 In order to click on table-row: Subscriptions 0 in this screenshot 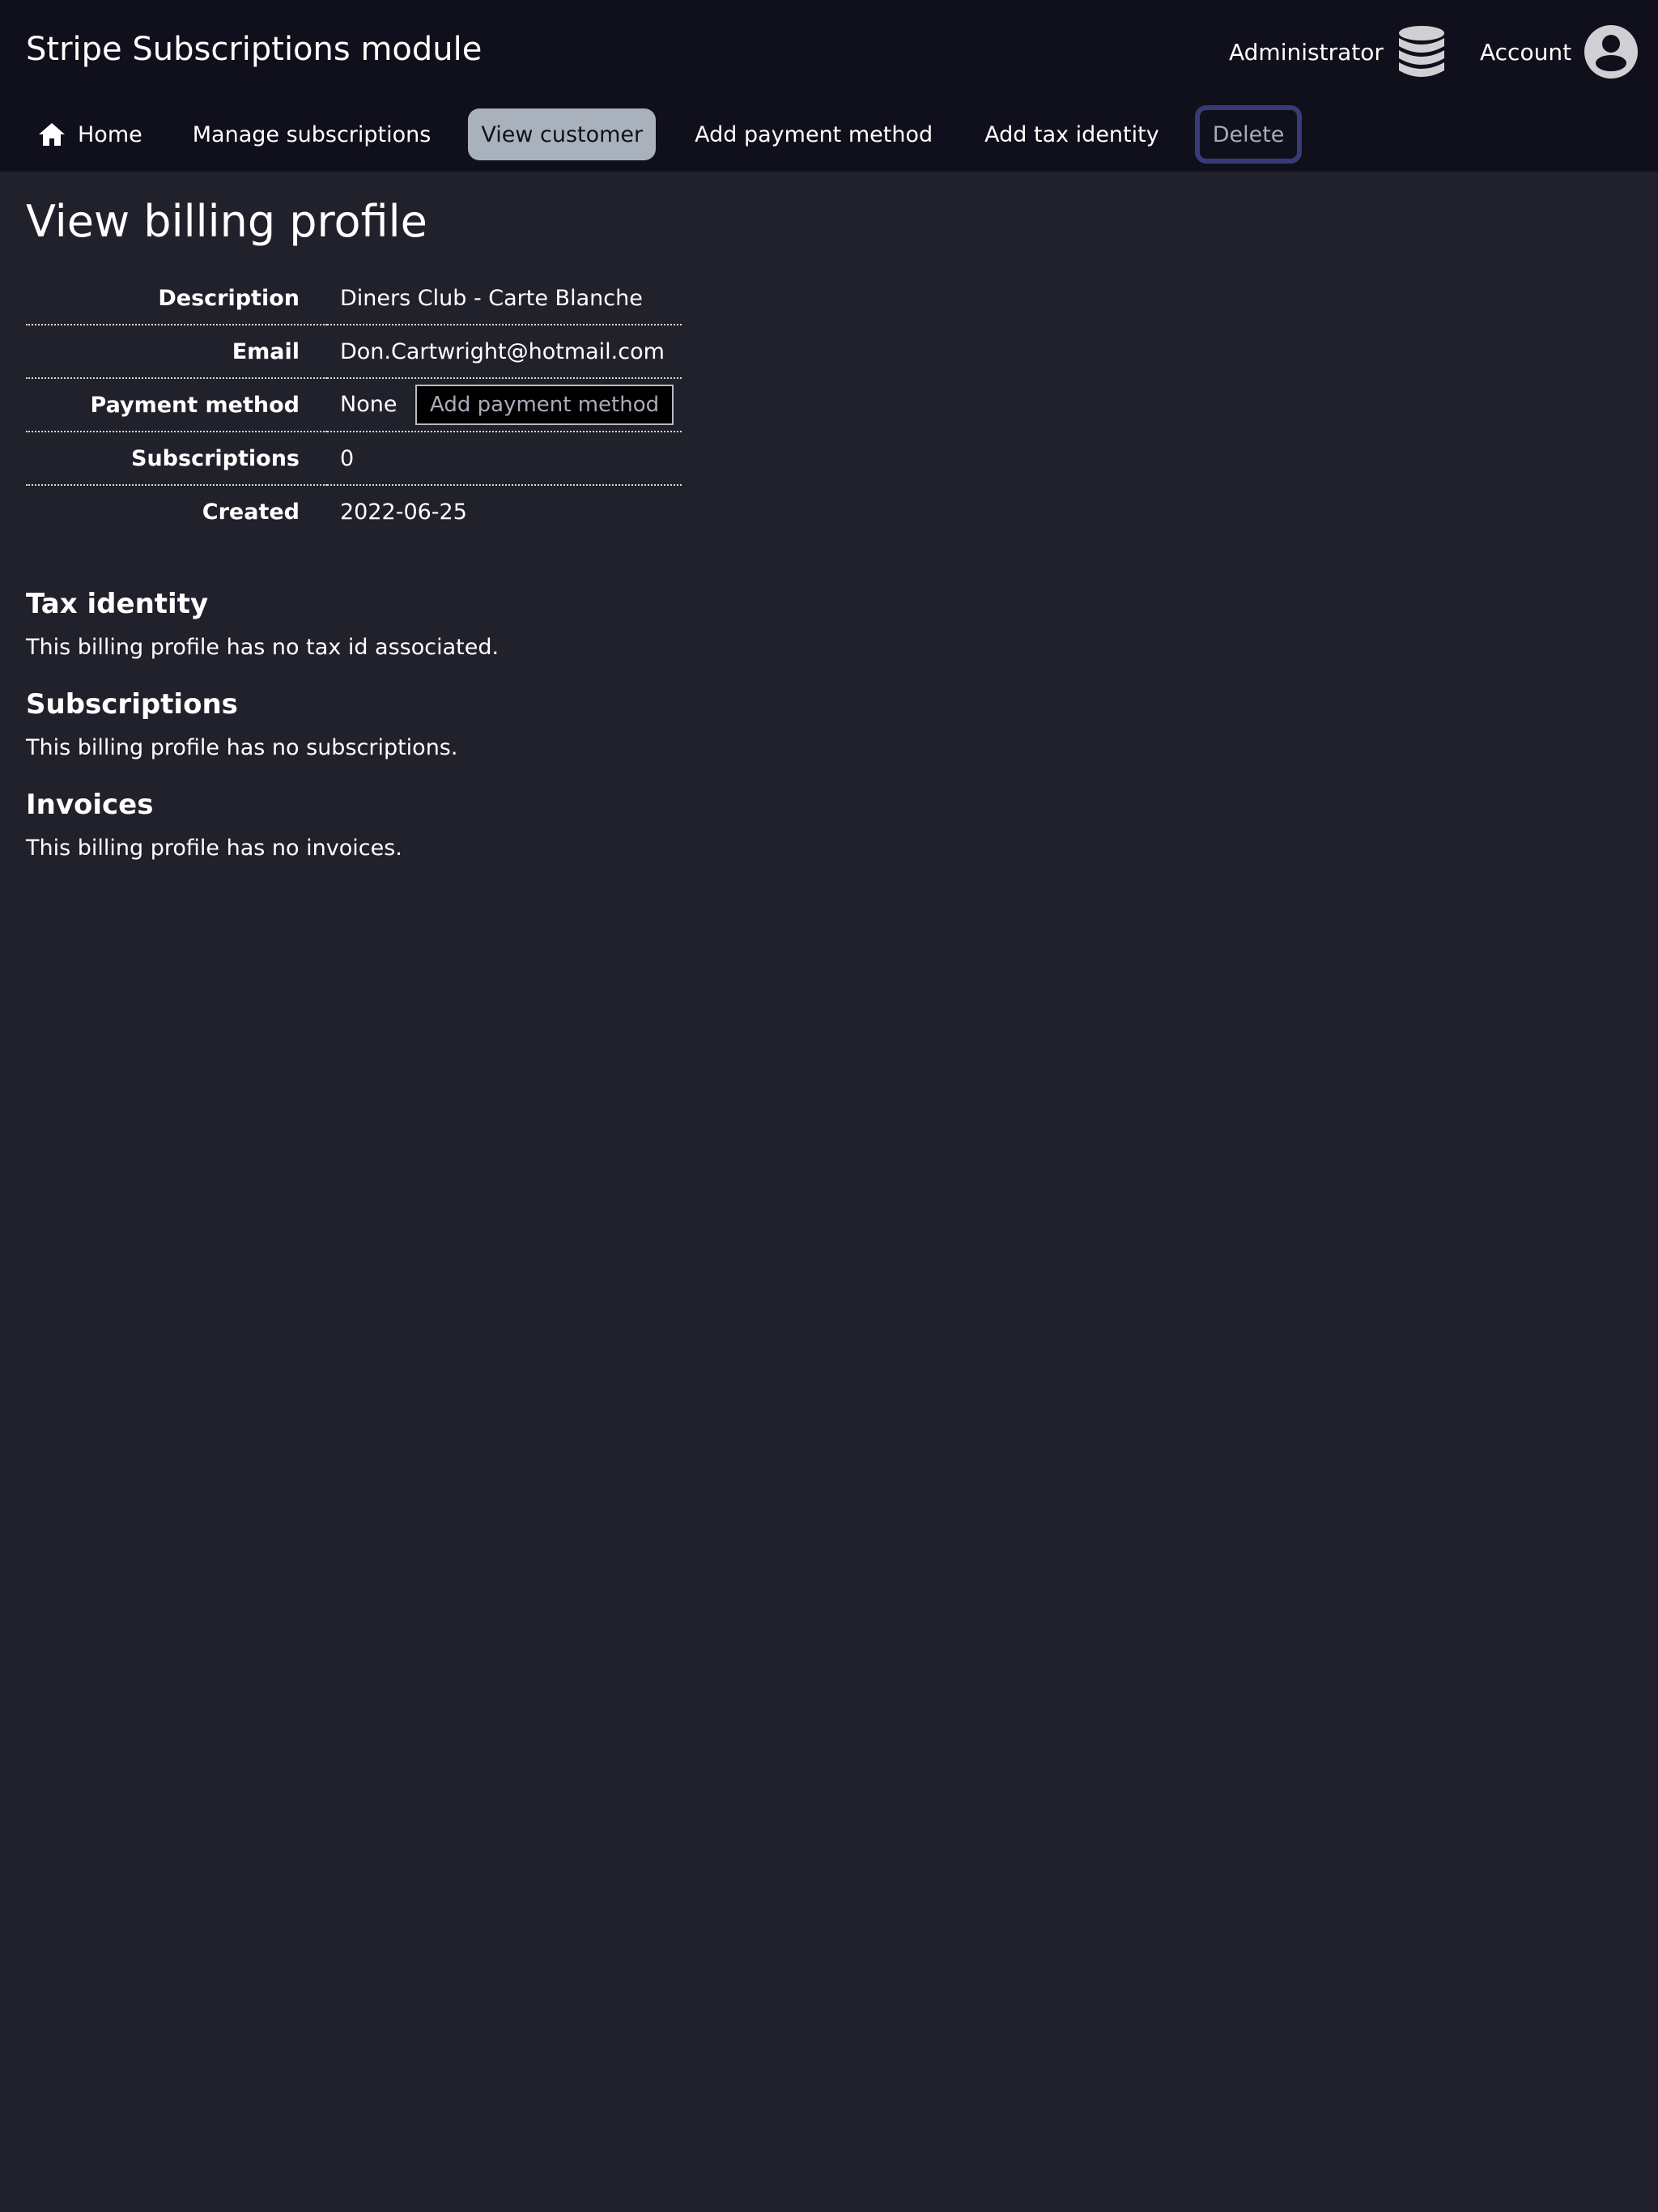, I will do `click(354, 459)`.